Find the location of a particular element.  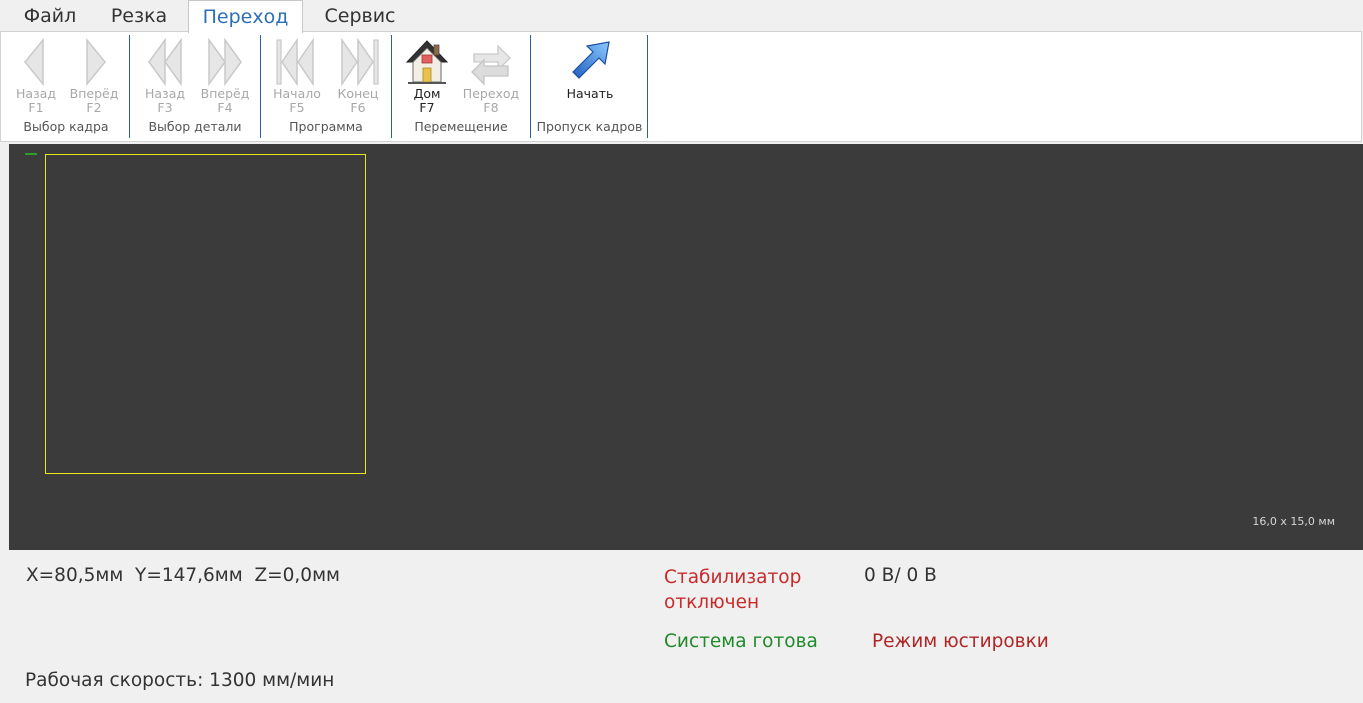

voltage-readout: 0 В/ 0 В is located at coordinates (900, 575).